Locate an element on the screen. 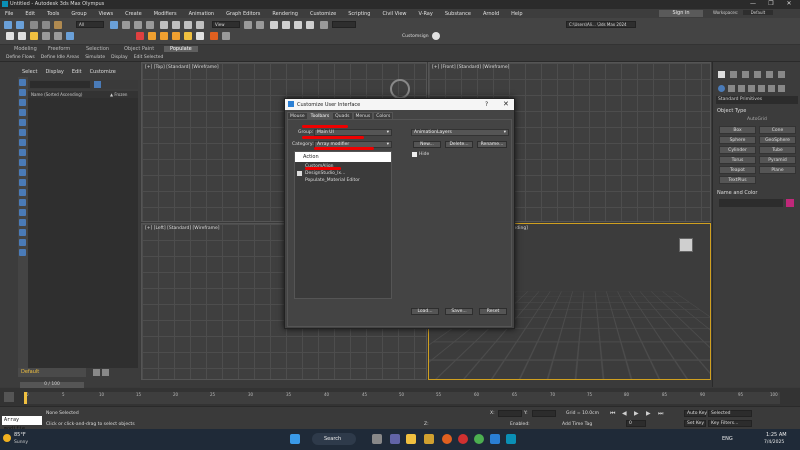 This screenshot has height=450, width=800. pivot-icon is located at coordinates (248, 25).